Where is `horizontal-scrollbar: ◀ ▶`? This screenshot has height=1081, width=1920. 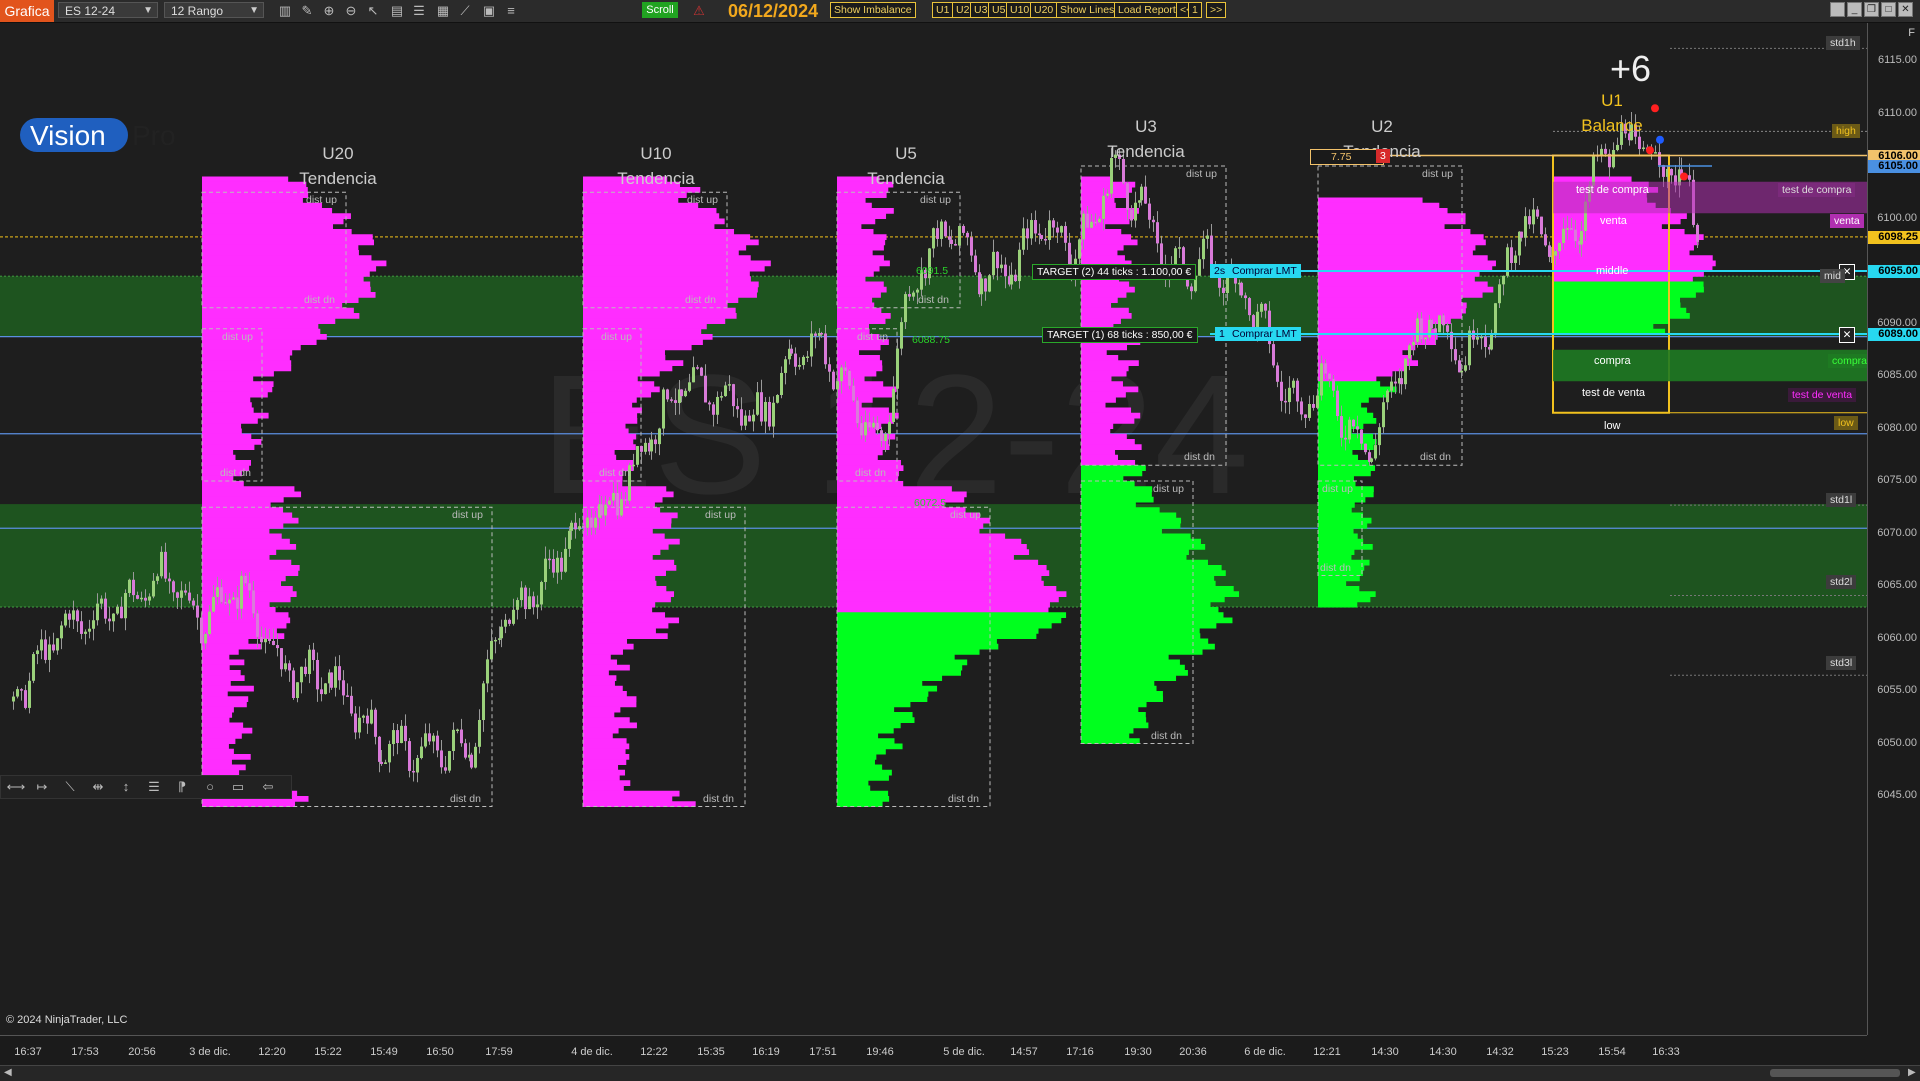 horizontal-scrollbar: ◀ ▶ is located at coordinates (960, 1073).